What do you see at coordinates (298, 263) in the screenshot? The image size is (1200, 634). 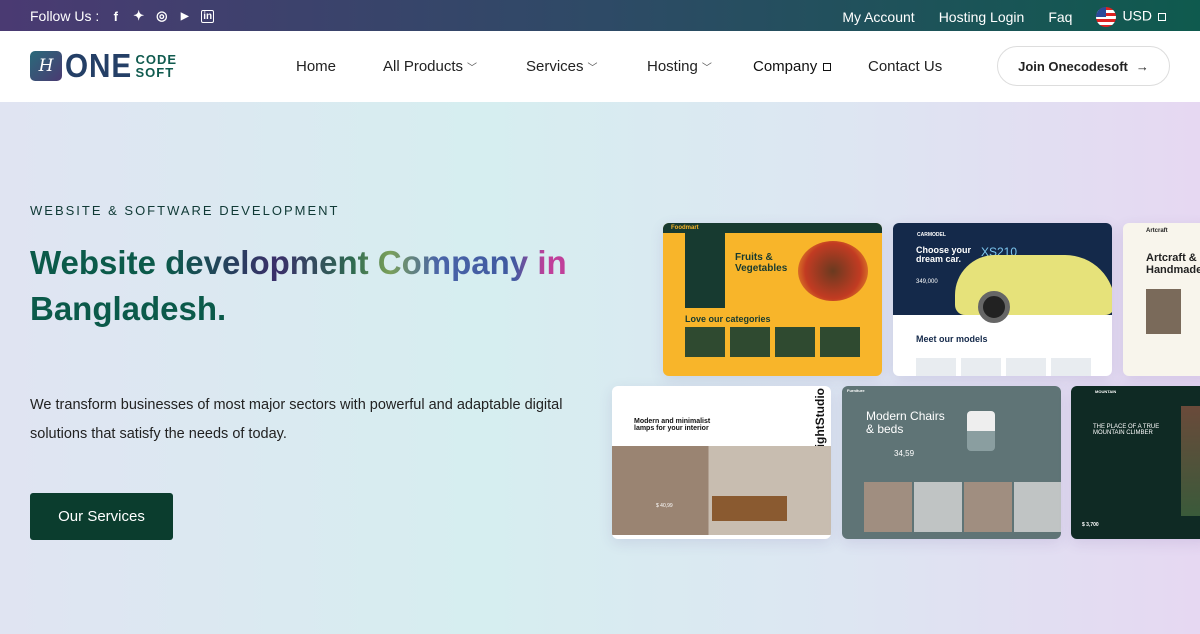 I see `hero-title-line1: Website development Company in` at bounding box center [298, 263].